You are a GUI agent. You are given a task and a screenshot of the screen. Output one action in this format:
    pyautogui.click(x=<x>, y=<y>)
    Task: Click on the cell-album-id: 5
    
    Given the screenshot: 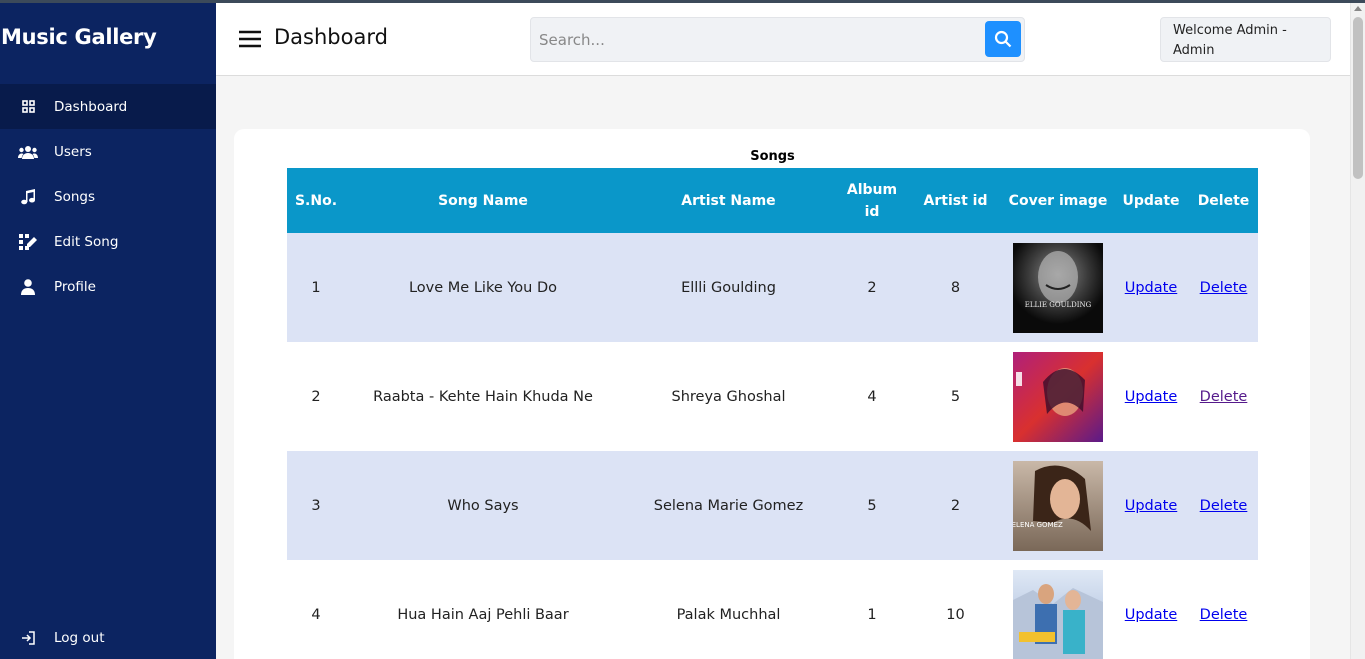 What is the action you would take?
    pyautogui.click(x=872, y=505)
    